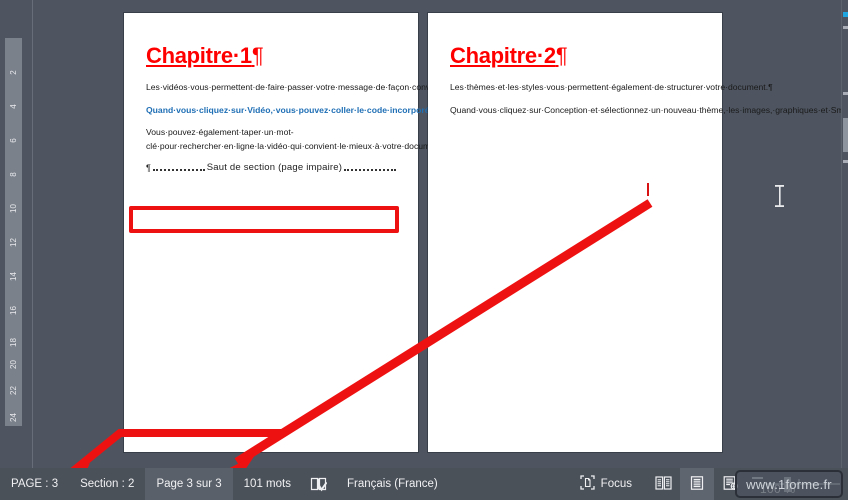 The height and width of the screenshot is (500, 848). I want to click on focus-mode-button: Focus, so click(608, 484).